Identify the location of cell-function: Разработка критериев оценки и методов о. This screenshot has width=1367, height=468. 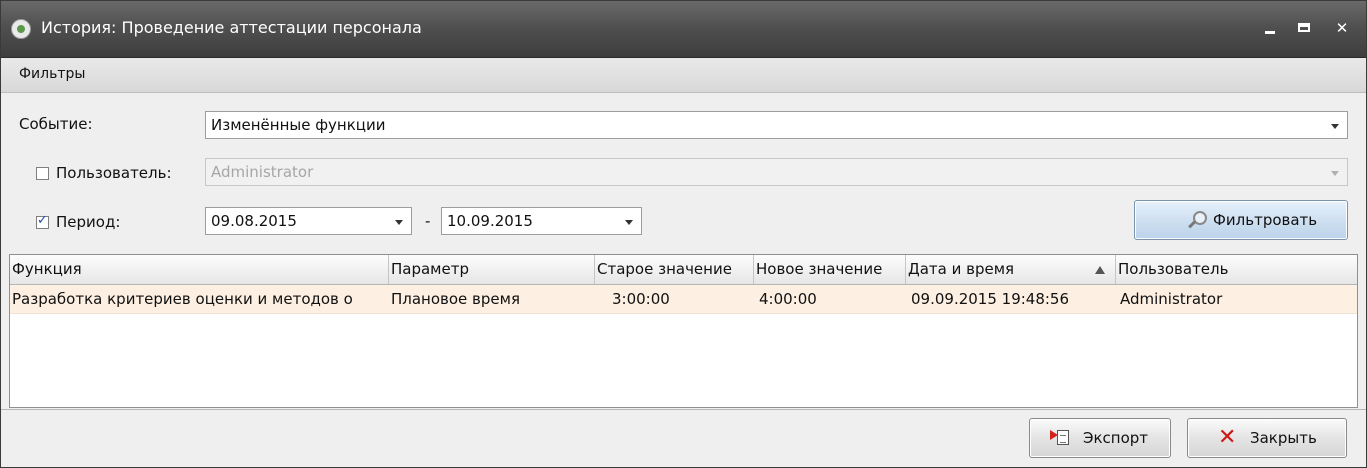
(182, 299).